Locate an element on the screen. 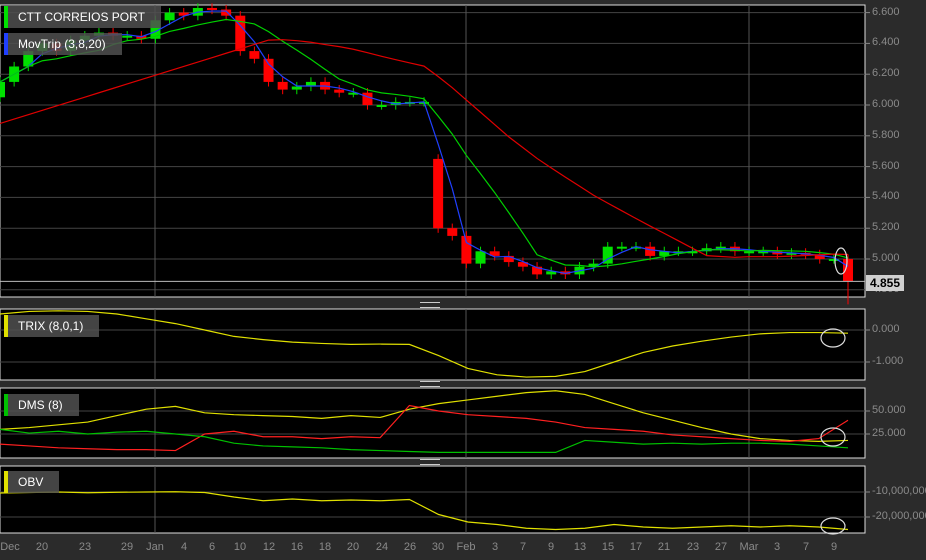 The image size is (926, 560). price-tick: 6.000 is located at coordinates (886, 104).